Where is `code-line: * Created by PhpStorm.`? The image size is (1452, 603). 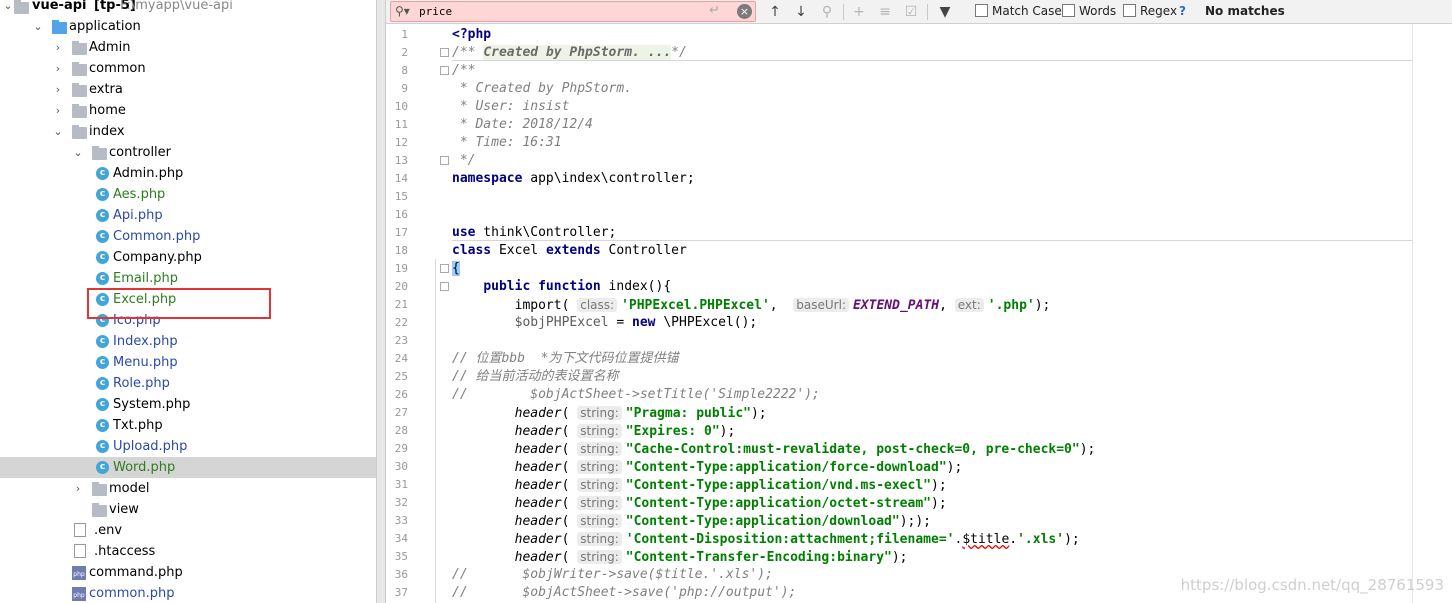 code-line: * Created by PhpStorm. is located at coordinates (542, 89).